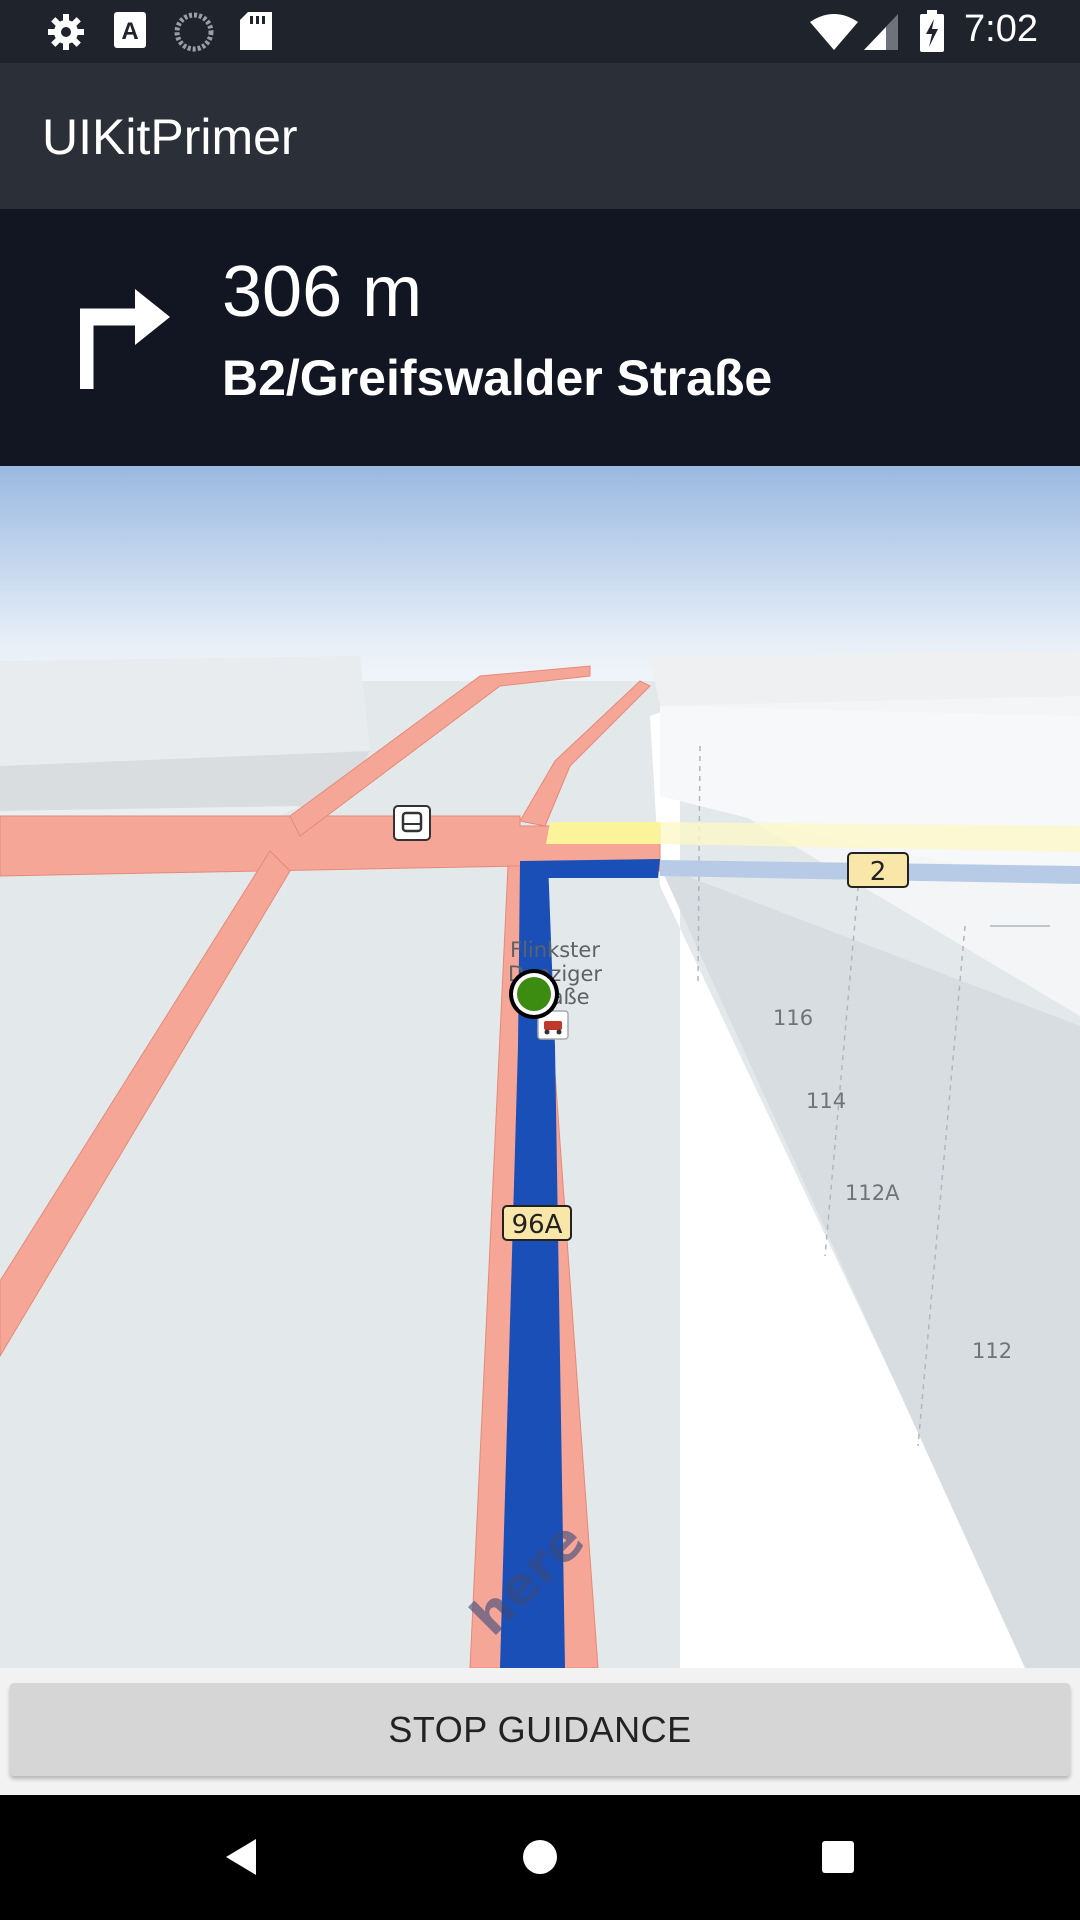 This screenshot has height=1920, width=1080. I want to click on text-a-icon: A, so click(130, 30).